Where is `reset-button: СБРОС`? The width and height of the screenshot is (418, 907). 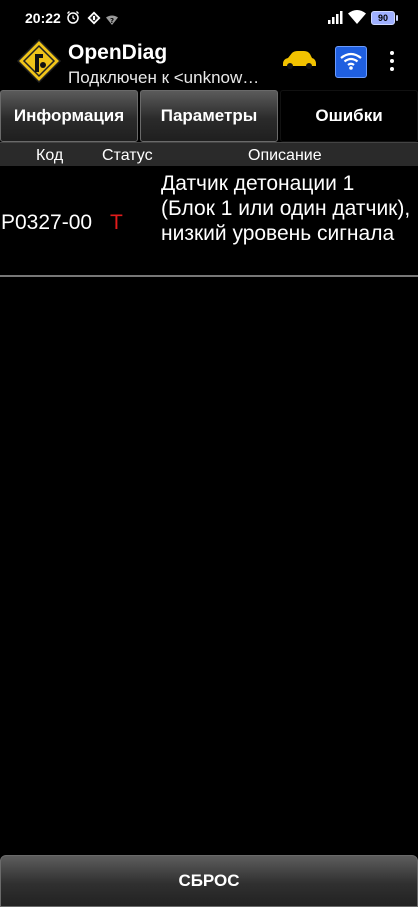 reset-button: СБРОС is located at coordinates (209, 881).